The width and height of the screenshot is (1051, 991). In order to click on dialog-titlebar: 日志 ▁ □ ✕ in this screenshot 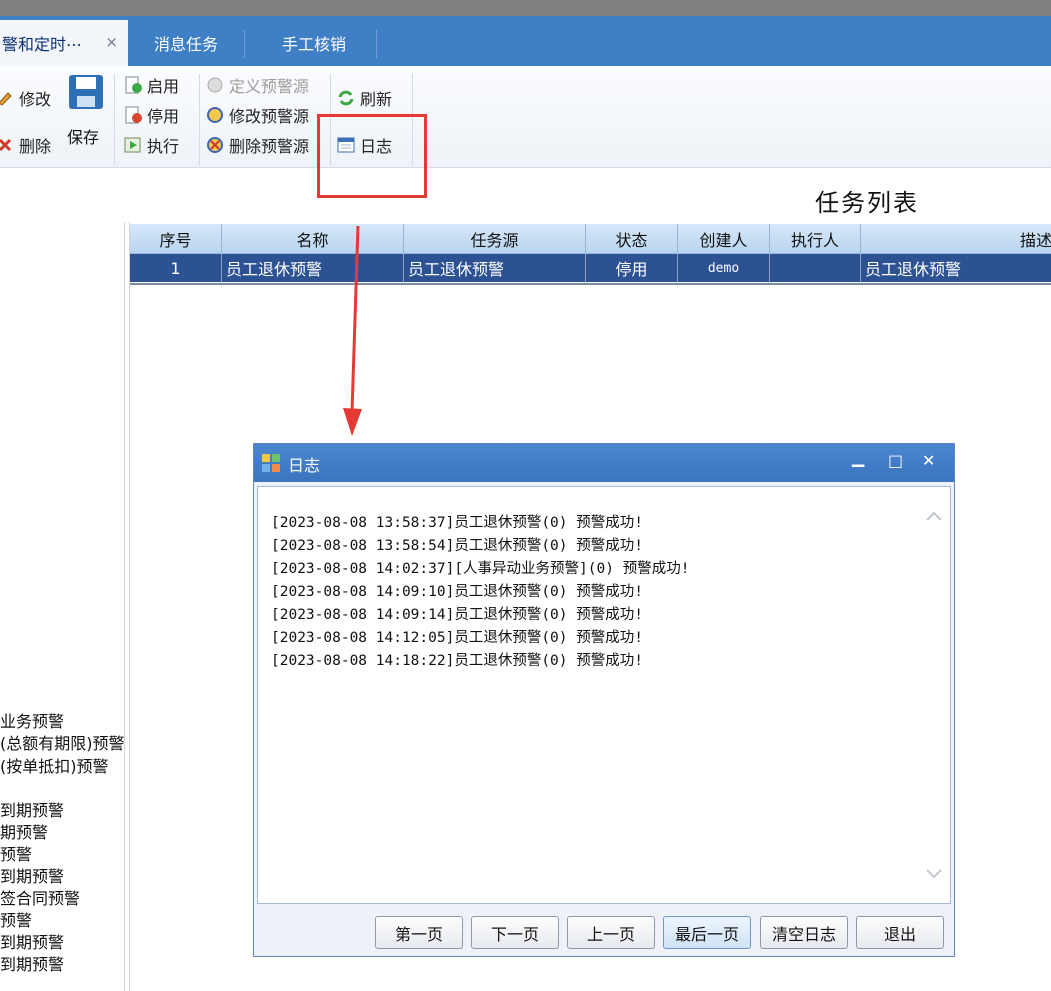, I will do `click(604, 463)`.